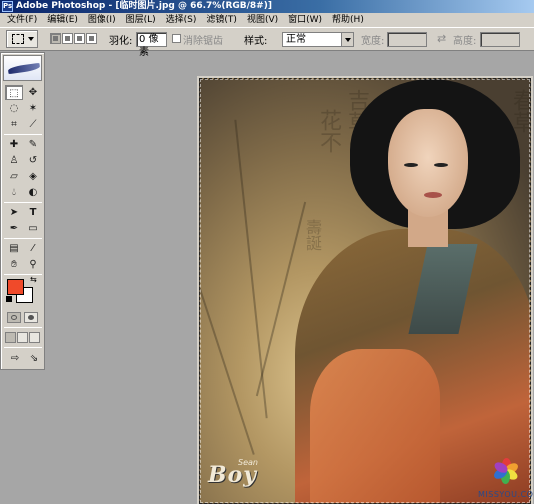 This screenshot has height=504, width=534. What do you see at coordinates (221, 20) in the screenshot?
I see `menu-filter: 滤镜(T)` at bounding box center [221, 20].